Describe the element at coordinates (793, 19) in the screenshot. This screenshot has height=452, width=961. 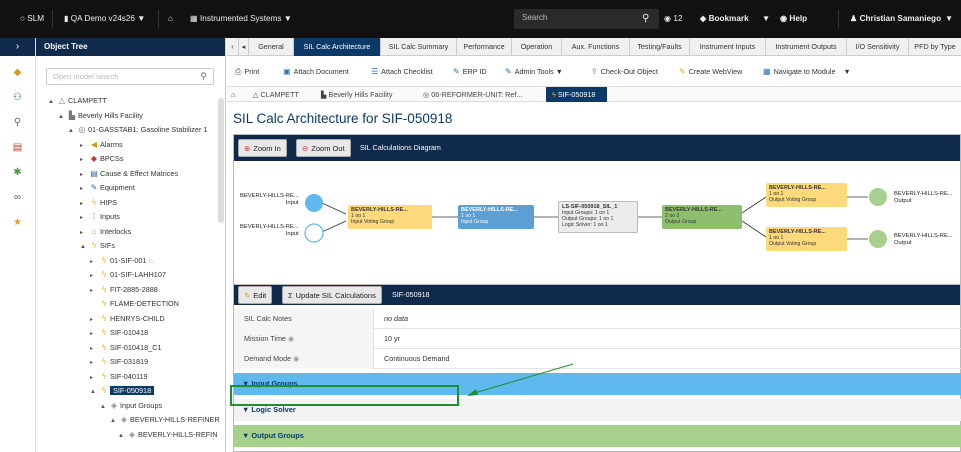
I see `help-menu: ◉ Help` at that location.